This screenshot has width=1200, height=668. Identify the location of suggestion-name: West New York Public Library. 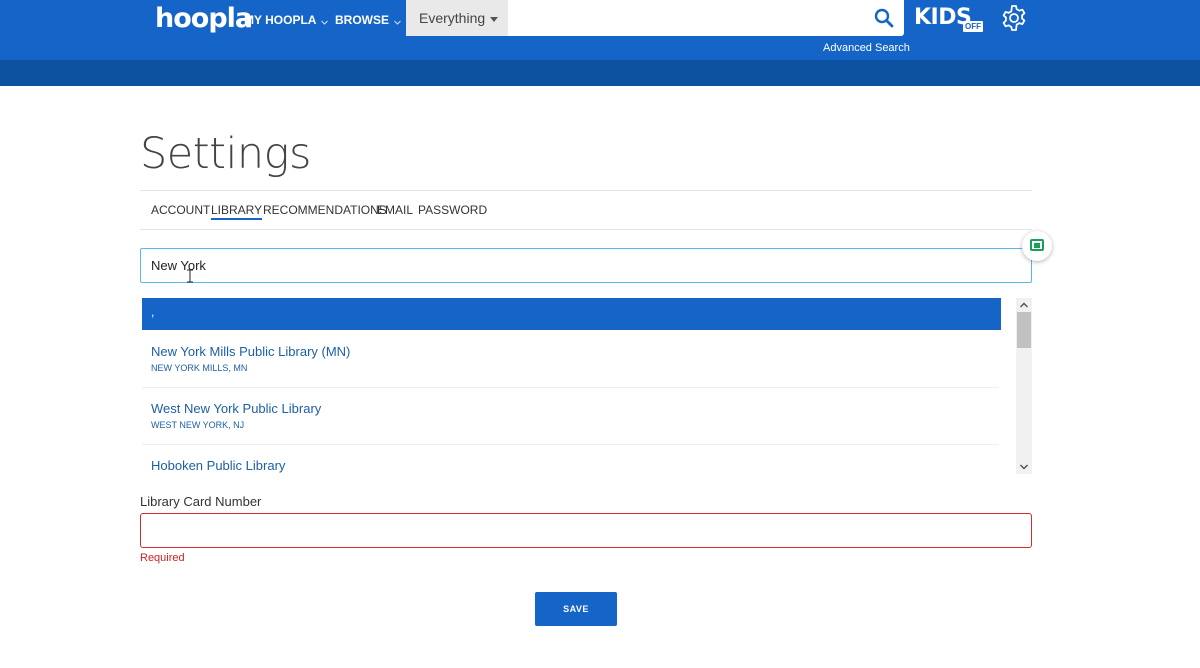
(236, 408).